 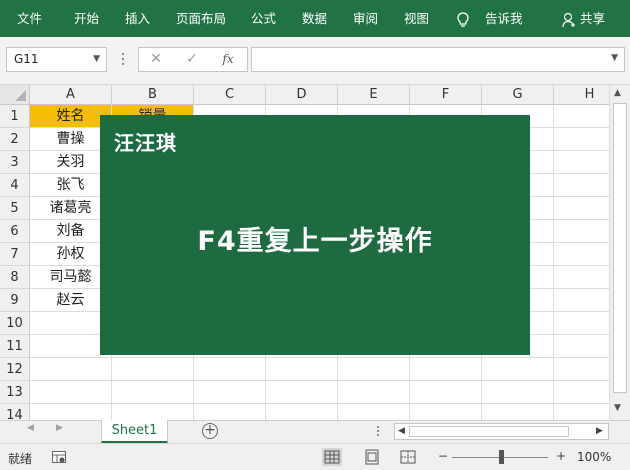 I want to click on cell-g13, so click(x=518, y=392).